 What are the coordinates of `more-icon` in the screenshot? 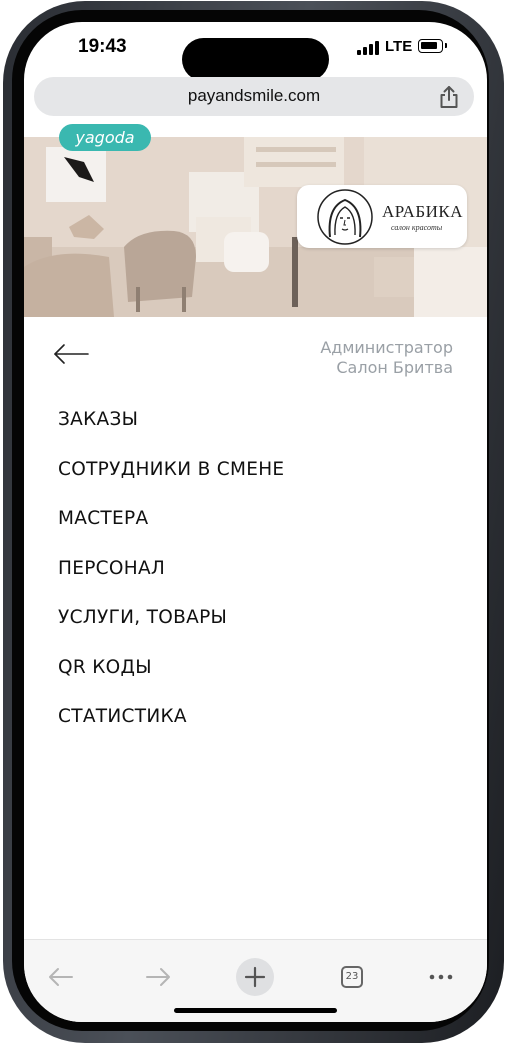 It's located at (441, 977).